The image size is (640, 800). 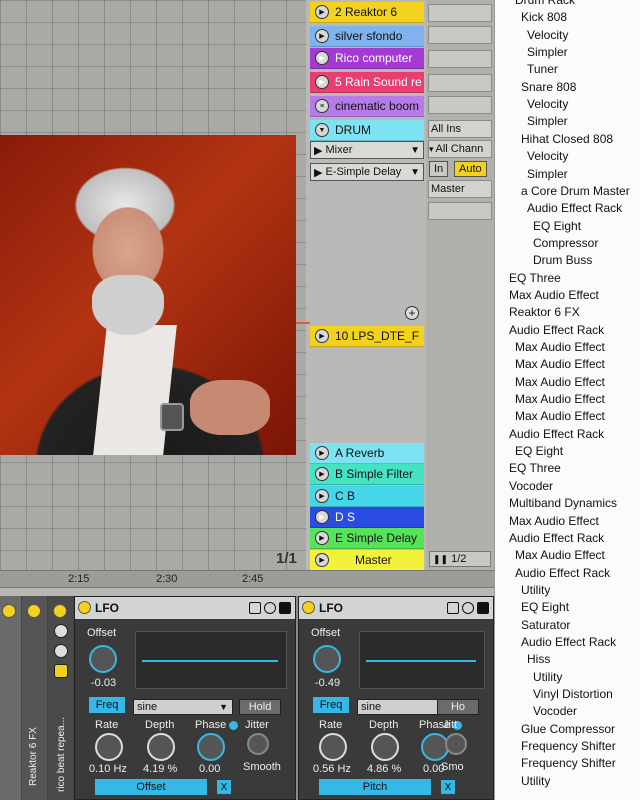 I want to click on menu-item: Glue Compressor, so click(x=568, y=729).